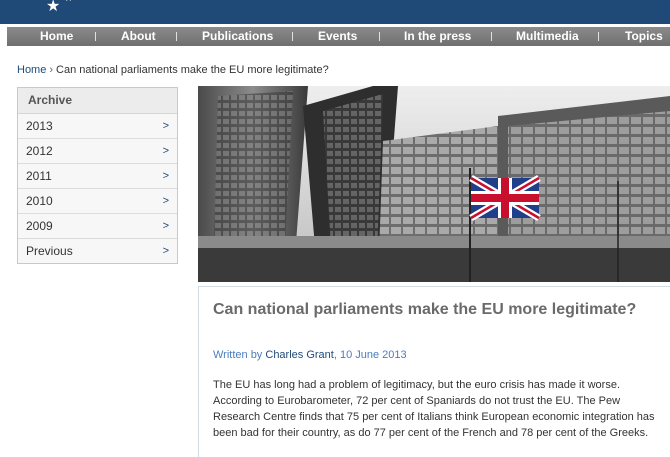 The height and width of the screenshot is (457, 670). What do you see at coordinates (373, 355) in the screenshot?
I see `article-date: 10 June 2013` at bounding box center [373, 355].